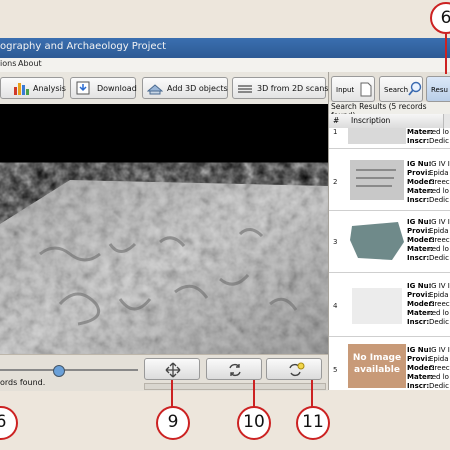 The width and height of the screenshot is (450, 450). I want to click on row-number: 2, so click(335, 182).